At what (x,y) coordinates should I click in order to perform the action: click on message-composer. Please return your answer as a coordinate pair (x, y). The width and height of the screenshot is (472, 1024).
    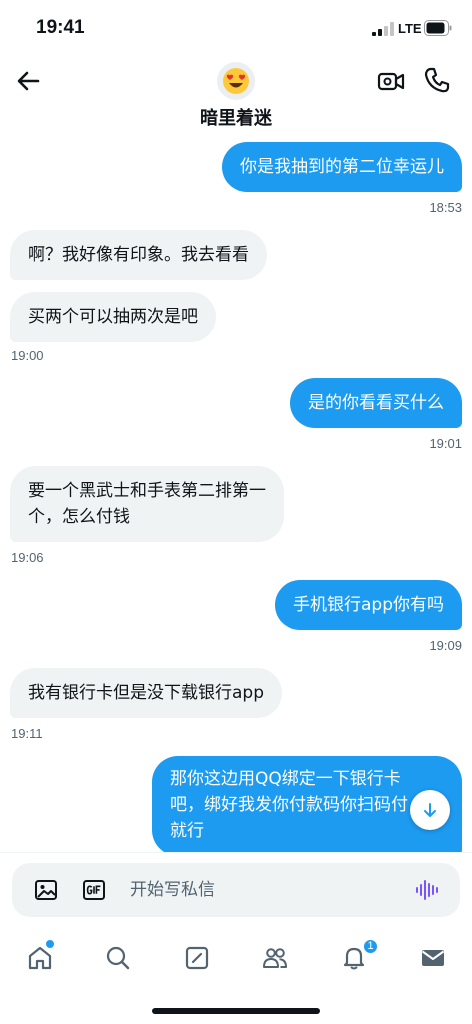
    Looking at the image, I should click on (236, 890).